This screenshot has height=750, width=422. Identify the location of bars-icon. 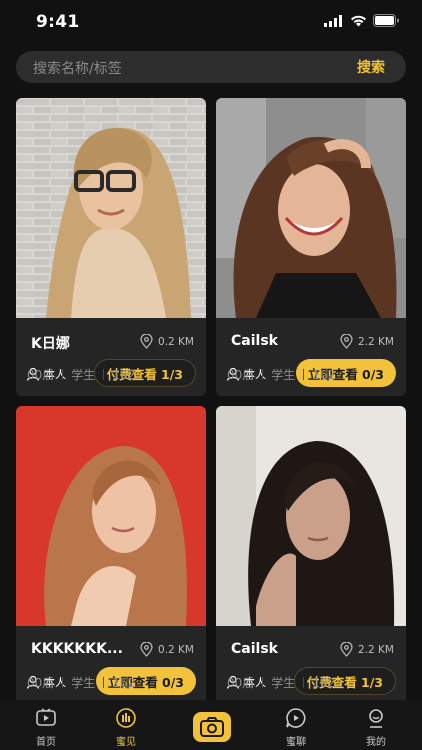
(126, 718).